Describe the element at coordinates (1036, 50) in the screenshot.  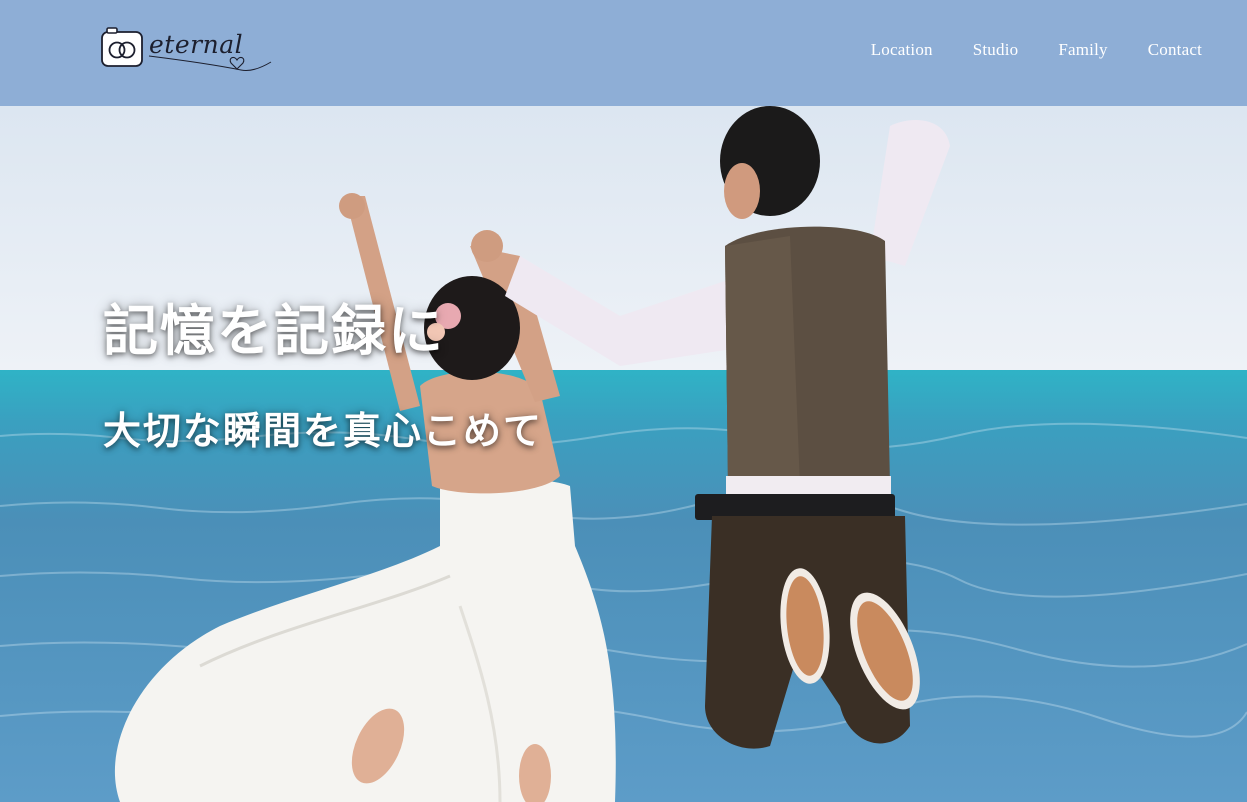
I see `main-nav: Location Studio Family Contact` at that location.